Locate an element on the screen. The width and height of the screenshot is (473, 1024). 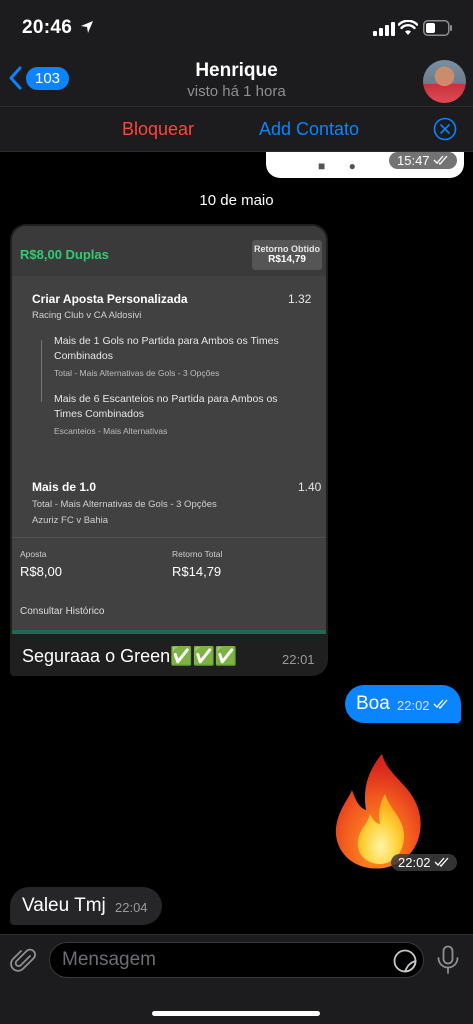
stake-label: Aposta is located at coordinates (33, 554).